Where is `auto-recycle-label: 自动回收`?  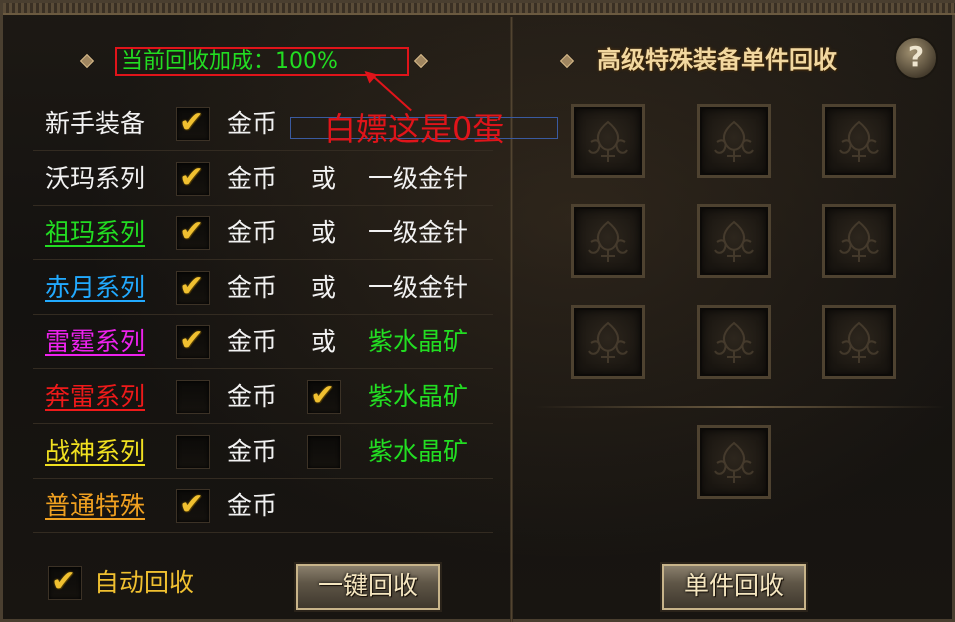
auto-recycle-label: 自动回收 is located at coordinates (144, 582).